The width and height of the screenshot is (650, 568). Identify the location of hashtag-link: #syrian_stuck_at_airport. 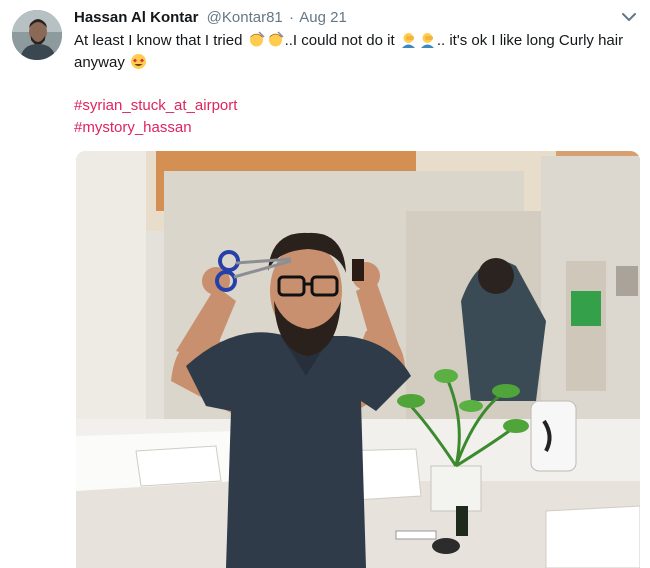
(155, 106).